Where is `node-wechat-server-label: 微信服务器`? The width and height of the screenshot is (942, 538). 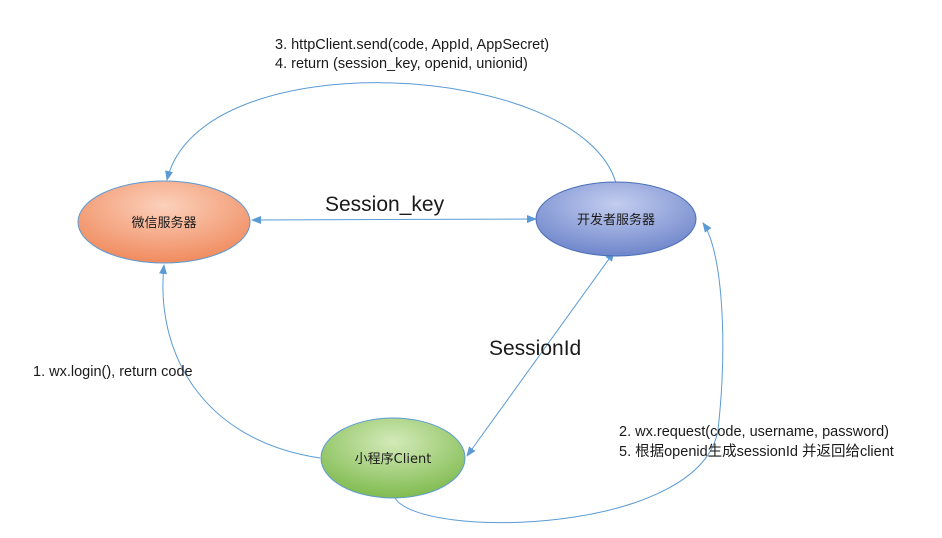 node-wechat-server-label: 微信服务器 is located at coordinates (163, 223).